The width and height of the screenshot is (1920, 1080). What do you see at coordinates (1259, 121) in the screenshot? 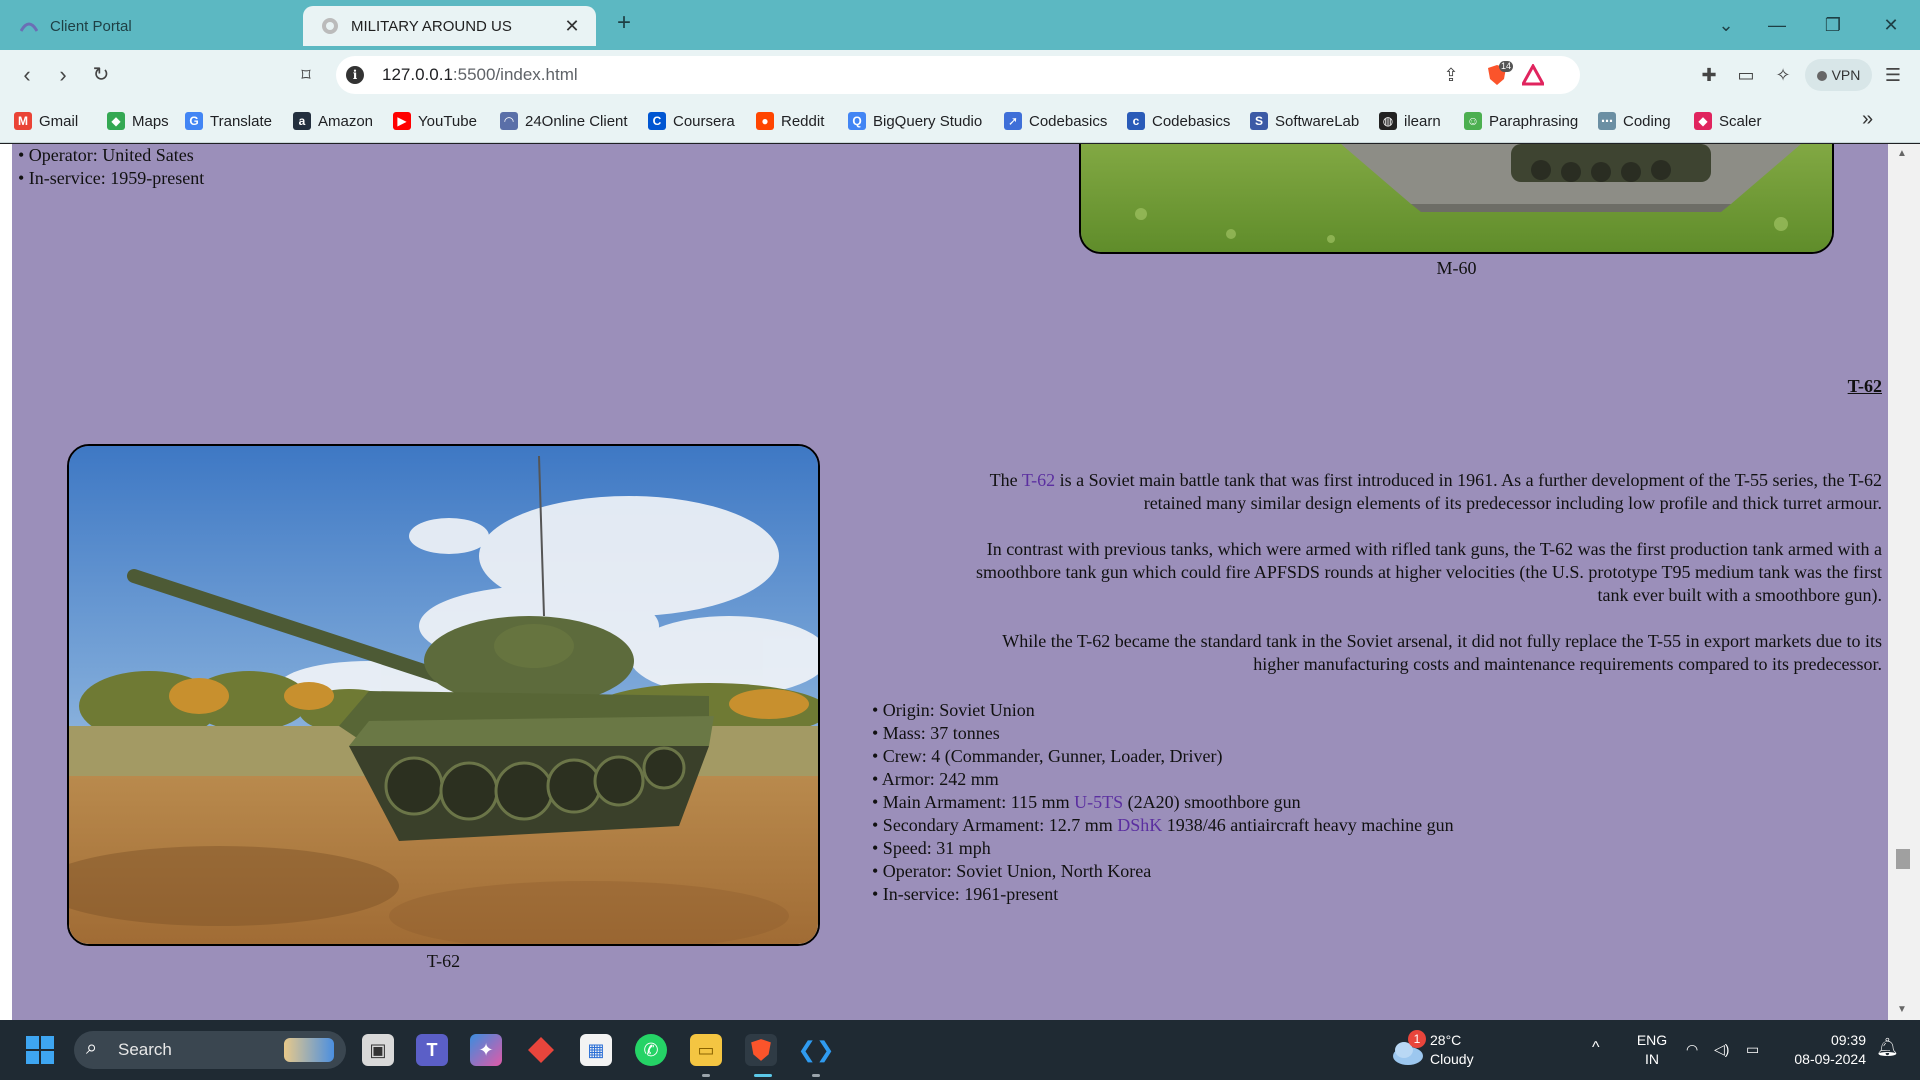
I see `softwarelab-icon: S` at bounding box center [1259, 121].